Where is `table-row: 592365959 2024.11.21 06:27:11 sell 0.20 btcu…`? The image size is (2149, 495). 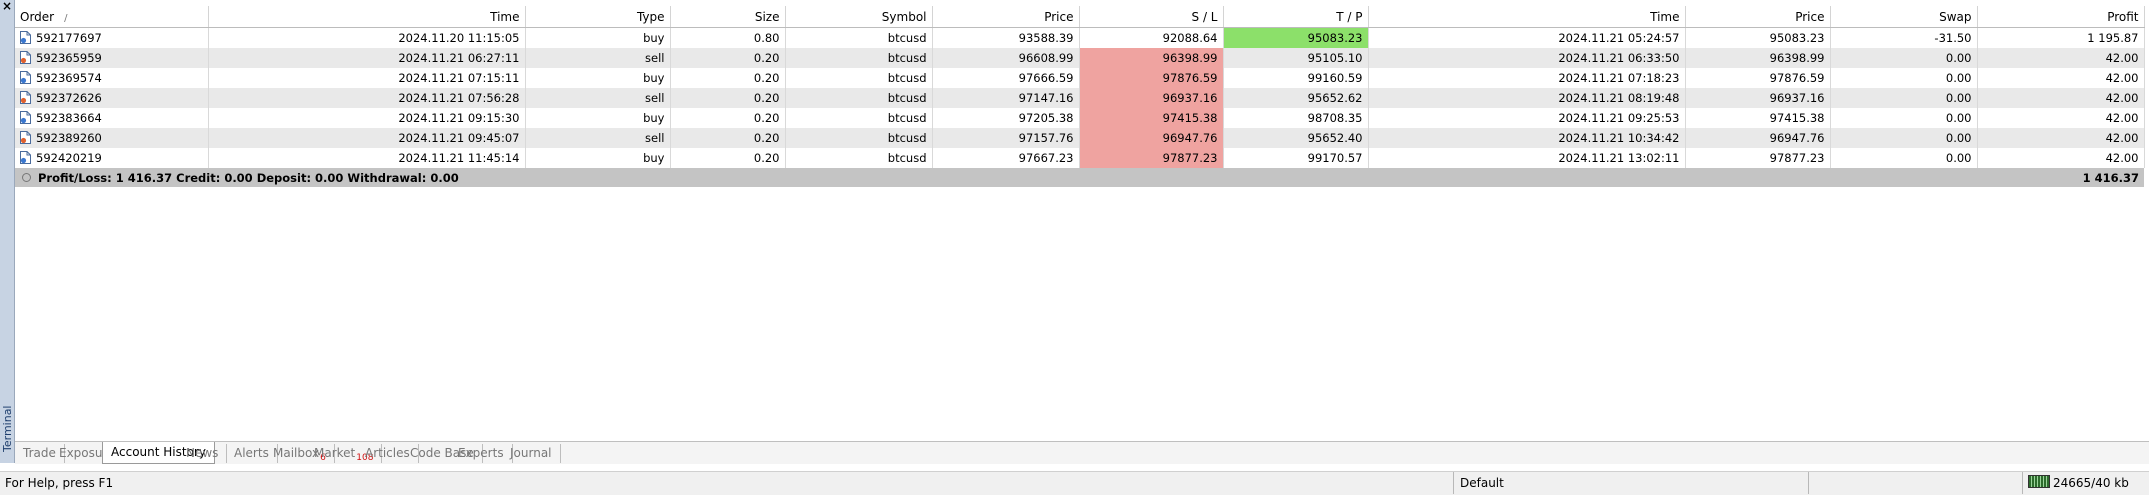 table-row: 592365959 2024.11.21 06:27:11 sell 0.20 btcu… is located at coordinates (1080, 58).